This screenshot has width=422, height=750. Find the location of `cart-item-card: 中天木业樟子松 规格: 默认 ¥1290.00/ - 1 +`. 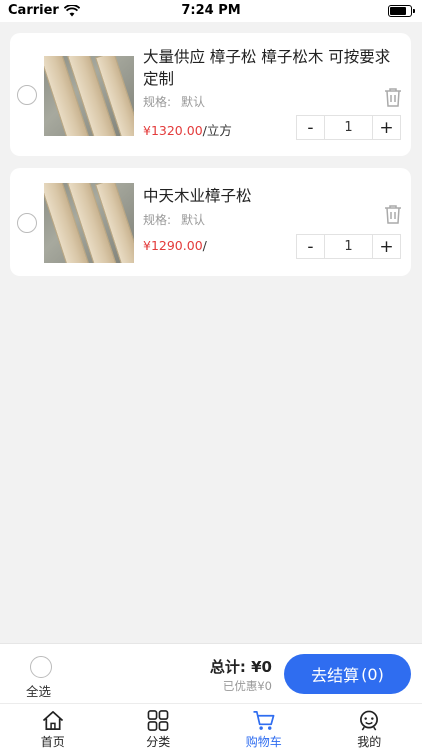

cart-item-card: 中天木业樟子松 规格: 默认 ¥1290.00/ - 1 + is located at coordinates (210, 222).